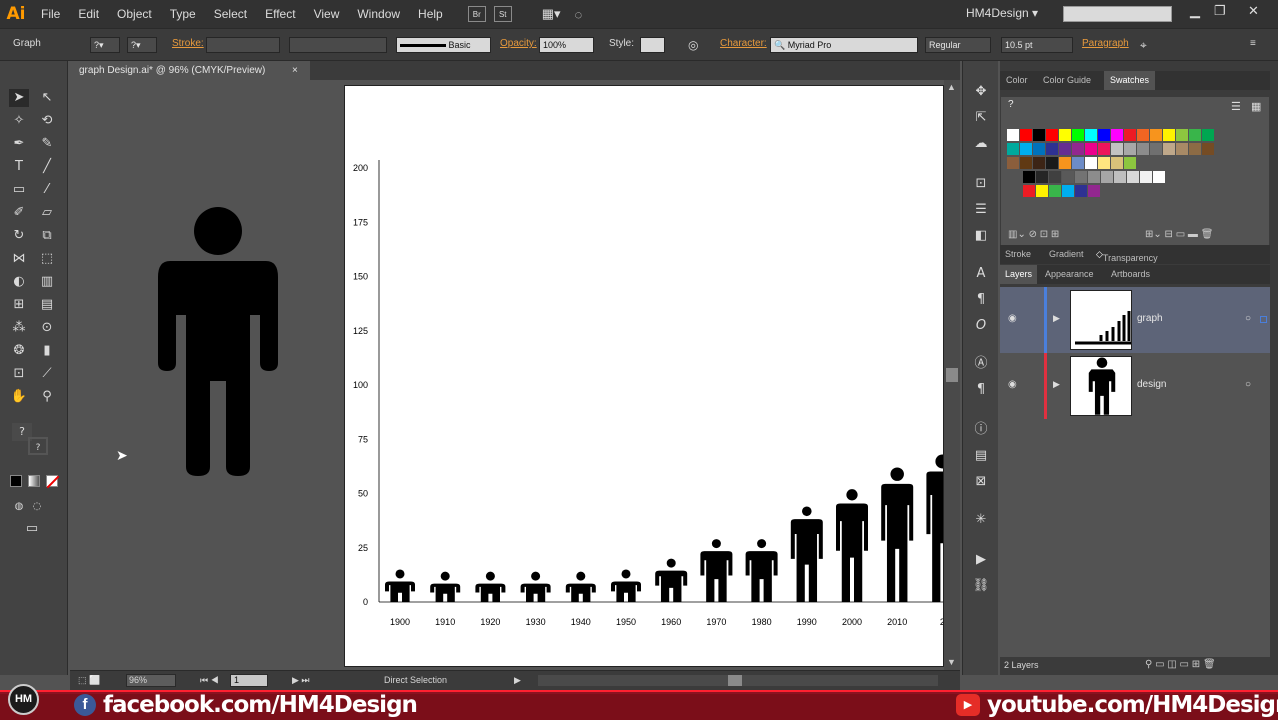  Describe the element at coordinates (1253, 11) in the screenshot. I see `close-icon: ✕` at that location.